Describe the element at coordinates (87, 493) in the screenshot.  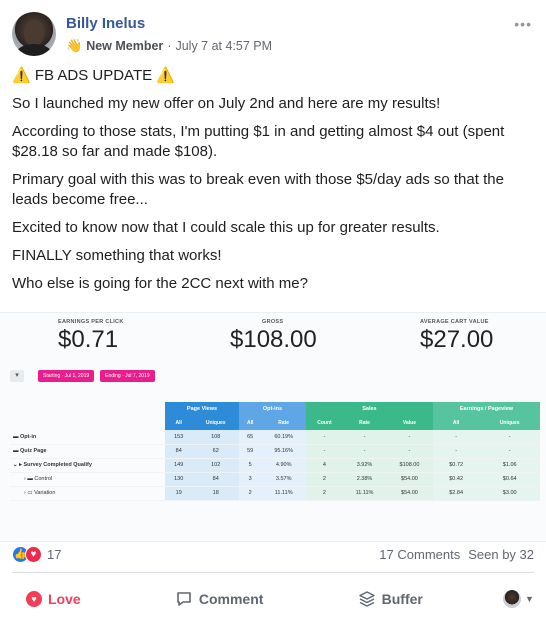
I see `row-label: › ▭ Variation` at that location.